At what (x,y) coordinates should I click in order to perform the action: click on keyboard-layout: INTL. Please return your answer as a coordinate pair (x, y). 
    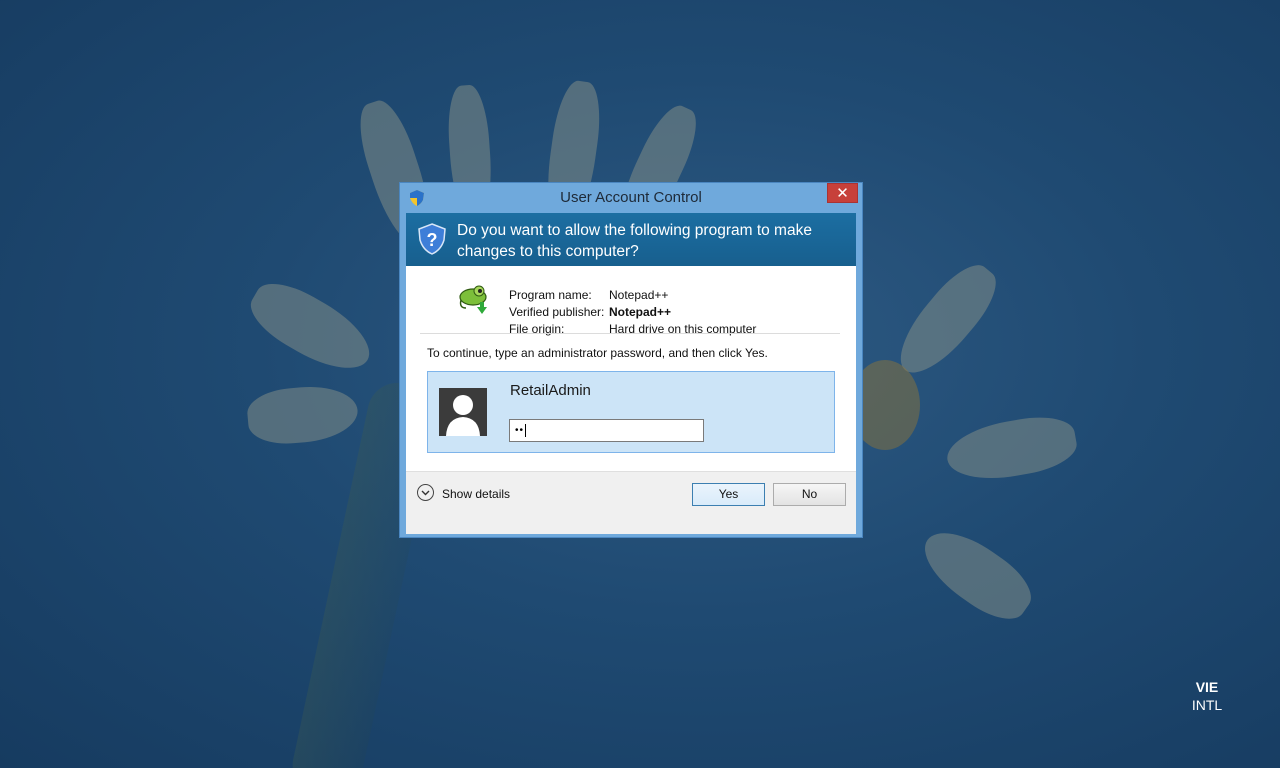
    Looking at the image, I should click on (1207, 705).